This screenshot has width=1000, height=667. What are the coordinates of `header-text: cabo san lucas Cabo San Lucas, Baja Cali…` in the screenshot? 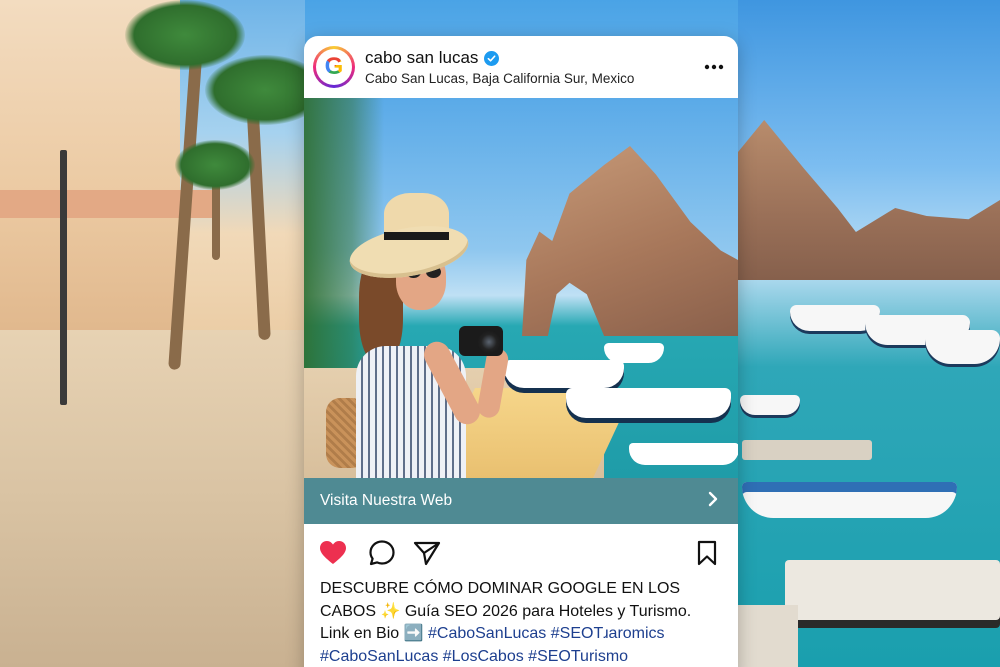 It's located at (499, 67).